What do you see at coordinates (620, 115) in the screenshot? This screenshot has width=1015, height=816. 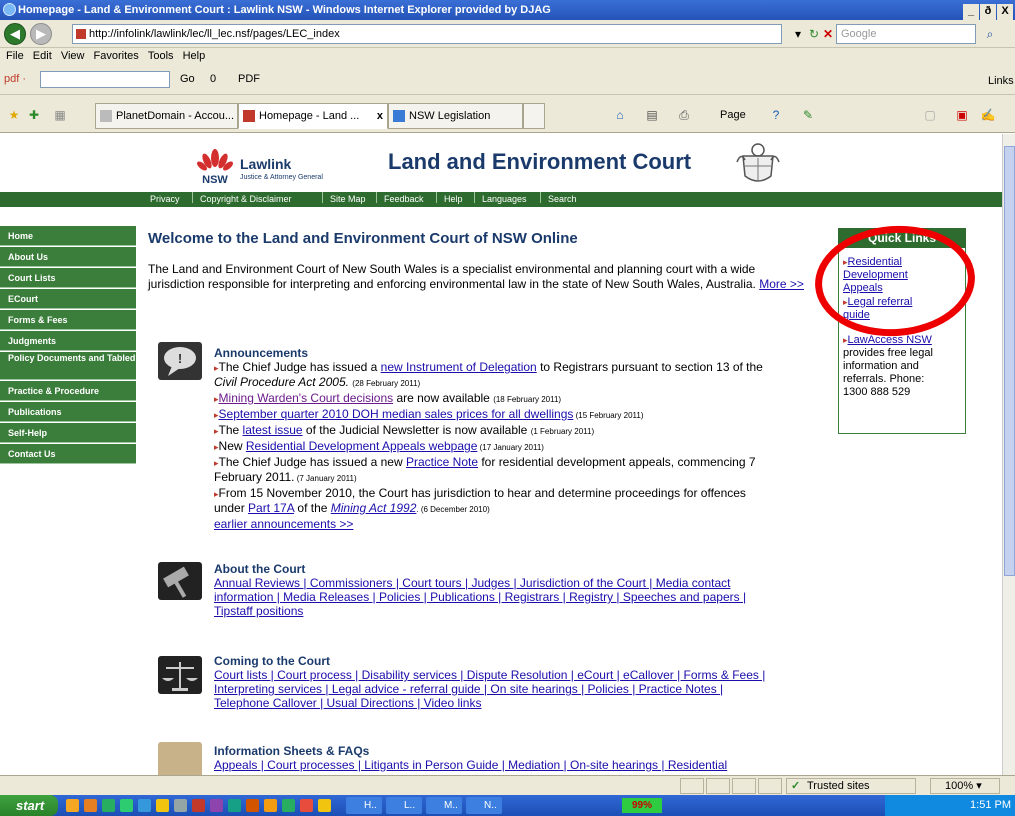 I see `home-icon: ⌂` at bounding box center [620, 115].